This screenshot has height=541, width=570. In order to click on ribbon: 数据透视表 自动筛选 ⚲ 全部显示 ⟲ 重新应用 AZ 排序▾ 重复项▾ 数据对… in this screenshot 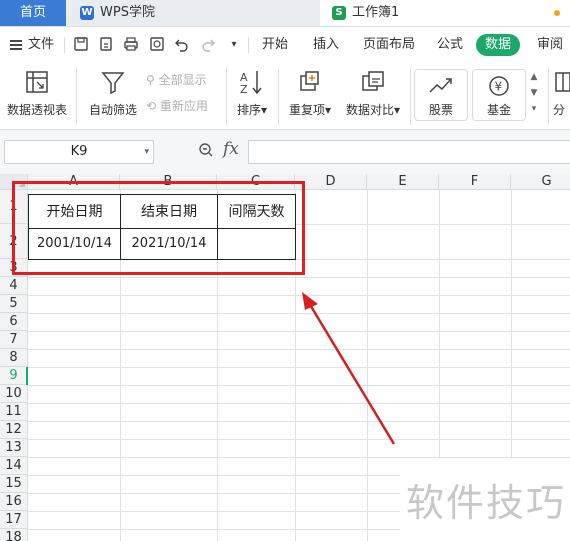, I will do `click(285, 96)`.